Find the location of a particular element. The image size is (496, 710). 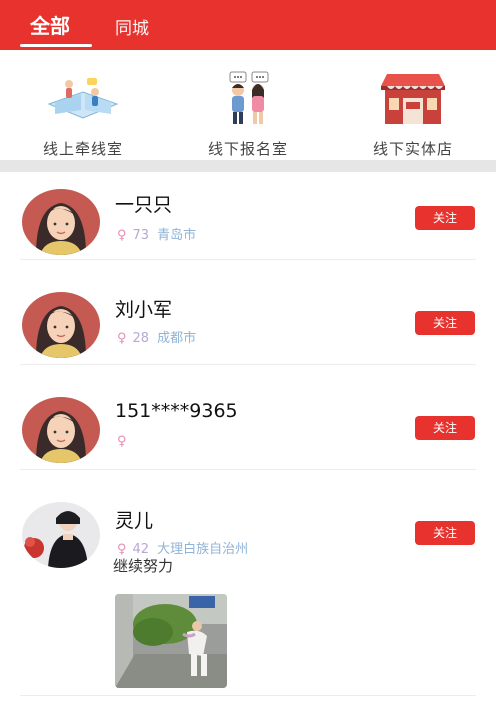

category-online-matchmaking: 线上牵线室 is located at coordinates (83, 114).